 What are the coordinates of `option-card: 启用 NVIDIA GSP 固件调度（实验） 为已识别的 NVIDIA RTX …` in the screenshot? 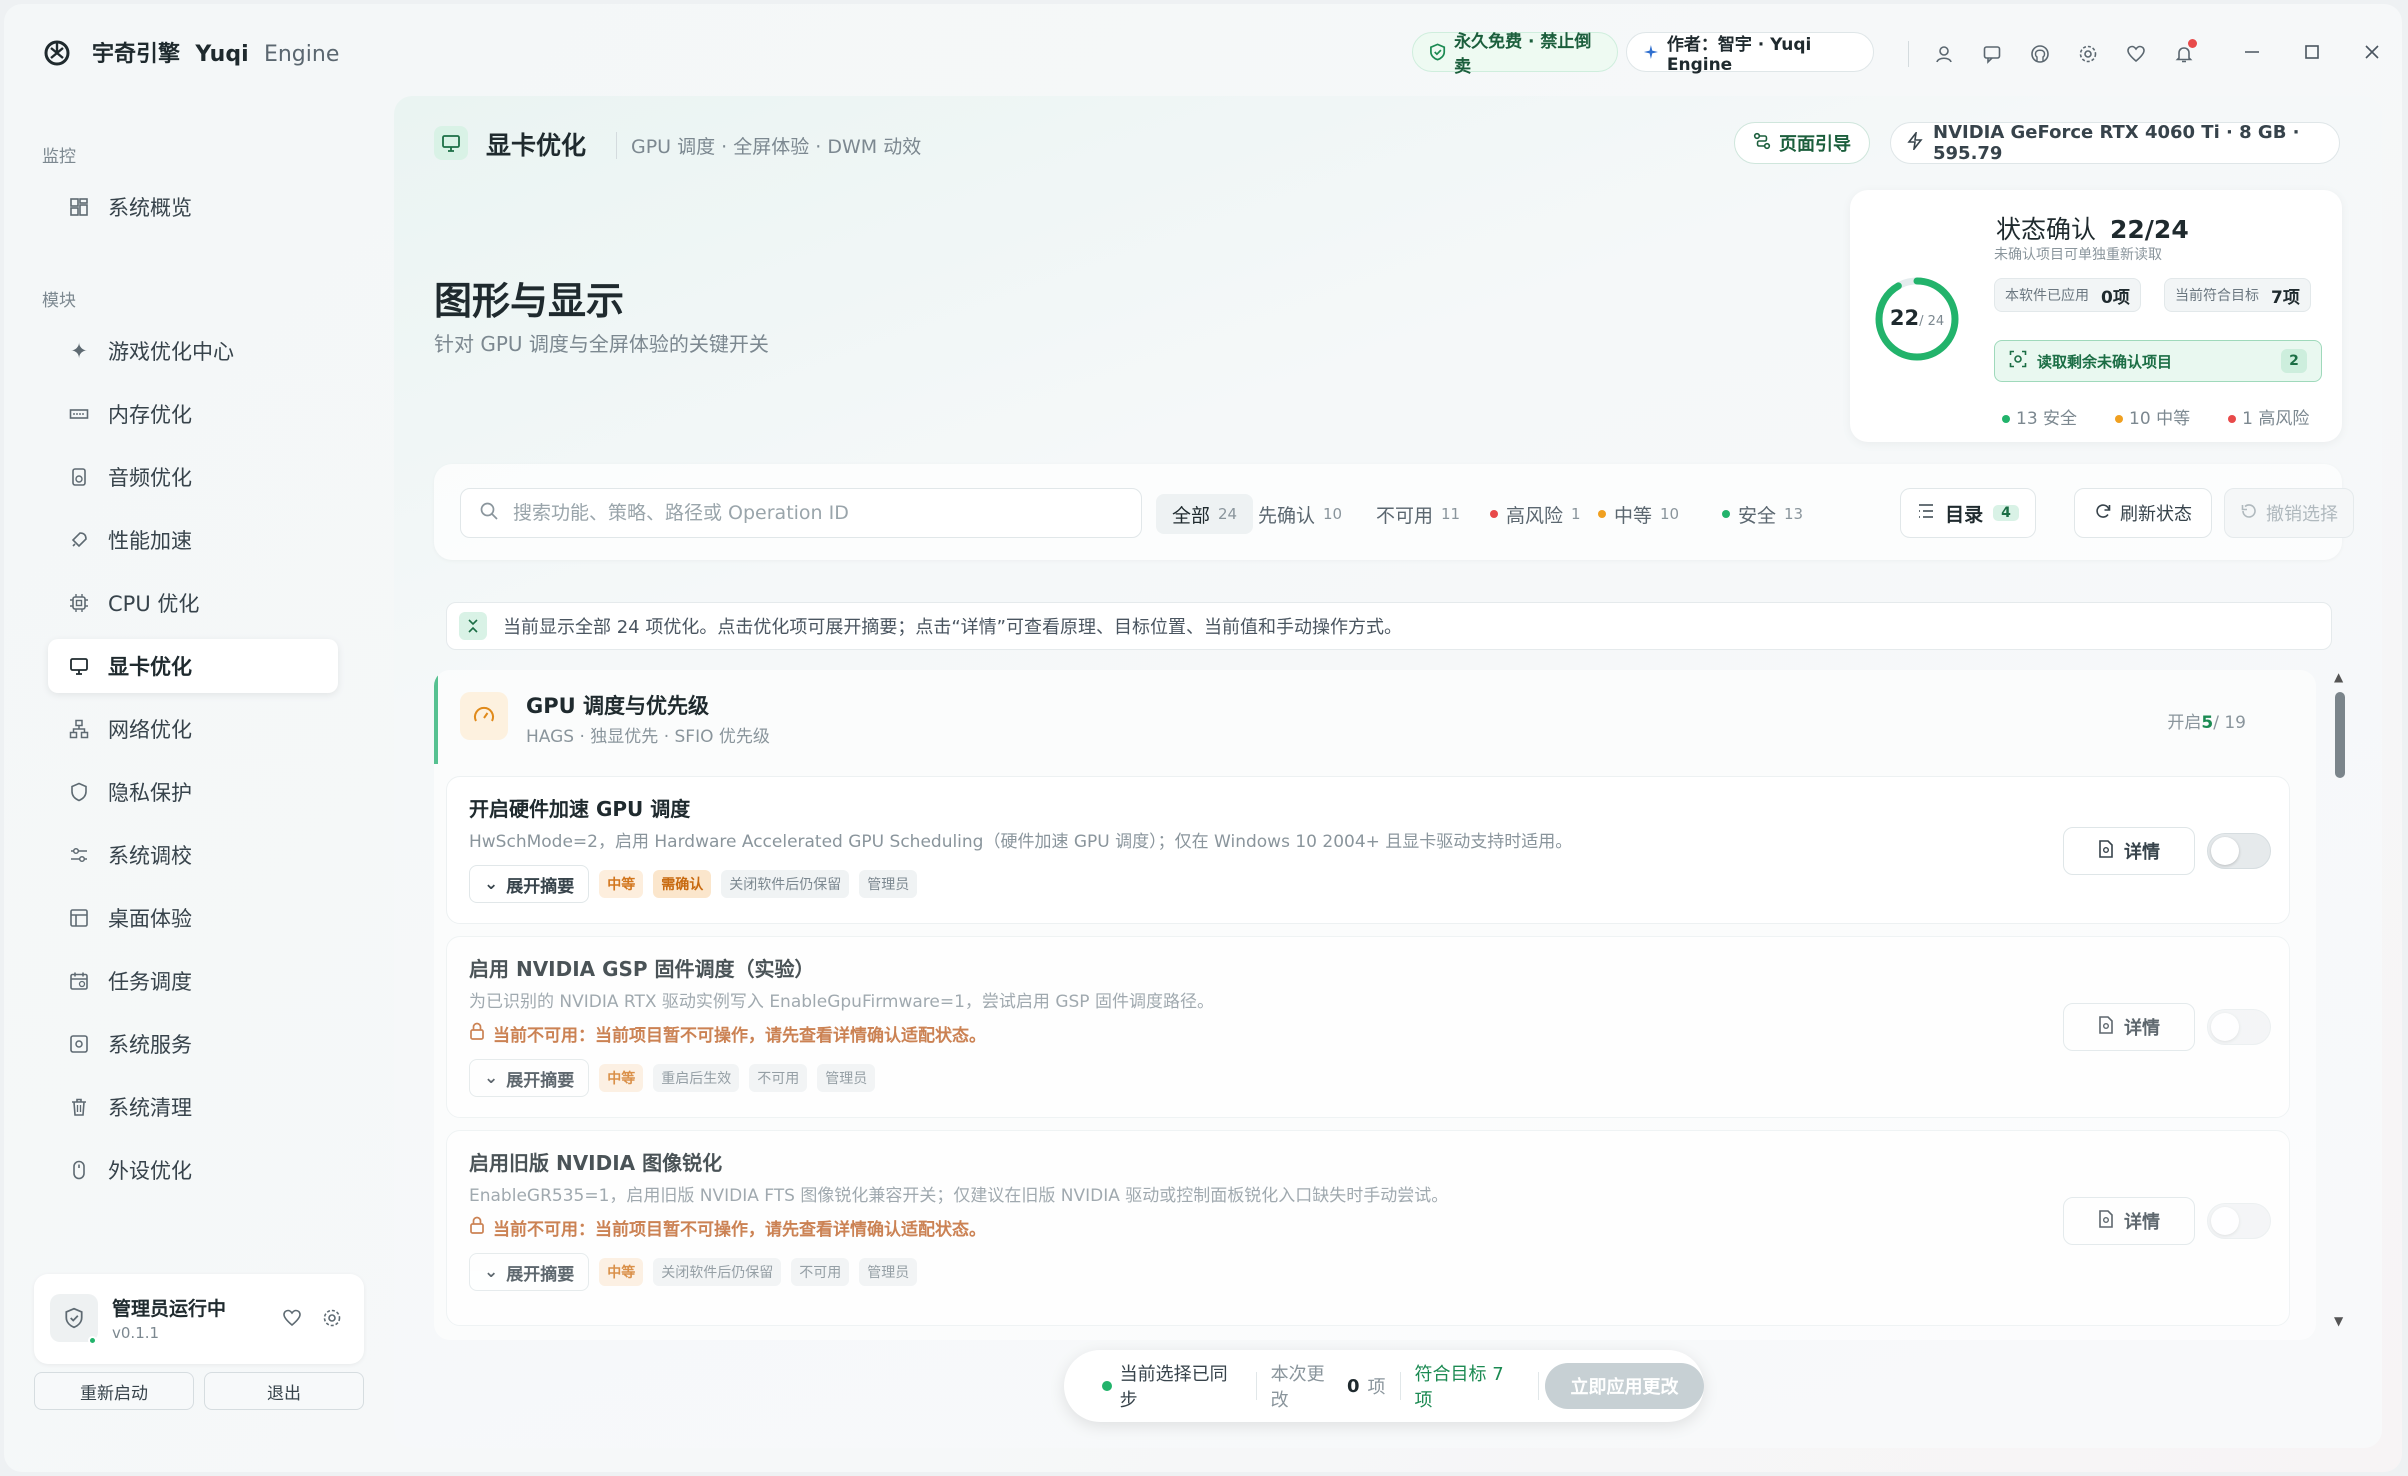 It's located at (1368, 1027).